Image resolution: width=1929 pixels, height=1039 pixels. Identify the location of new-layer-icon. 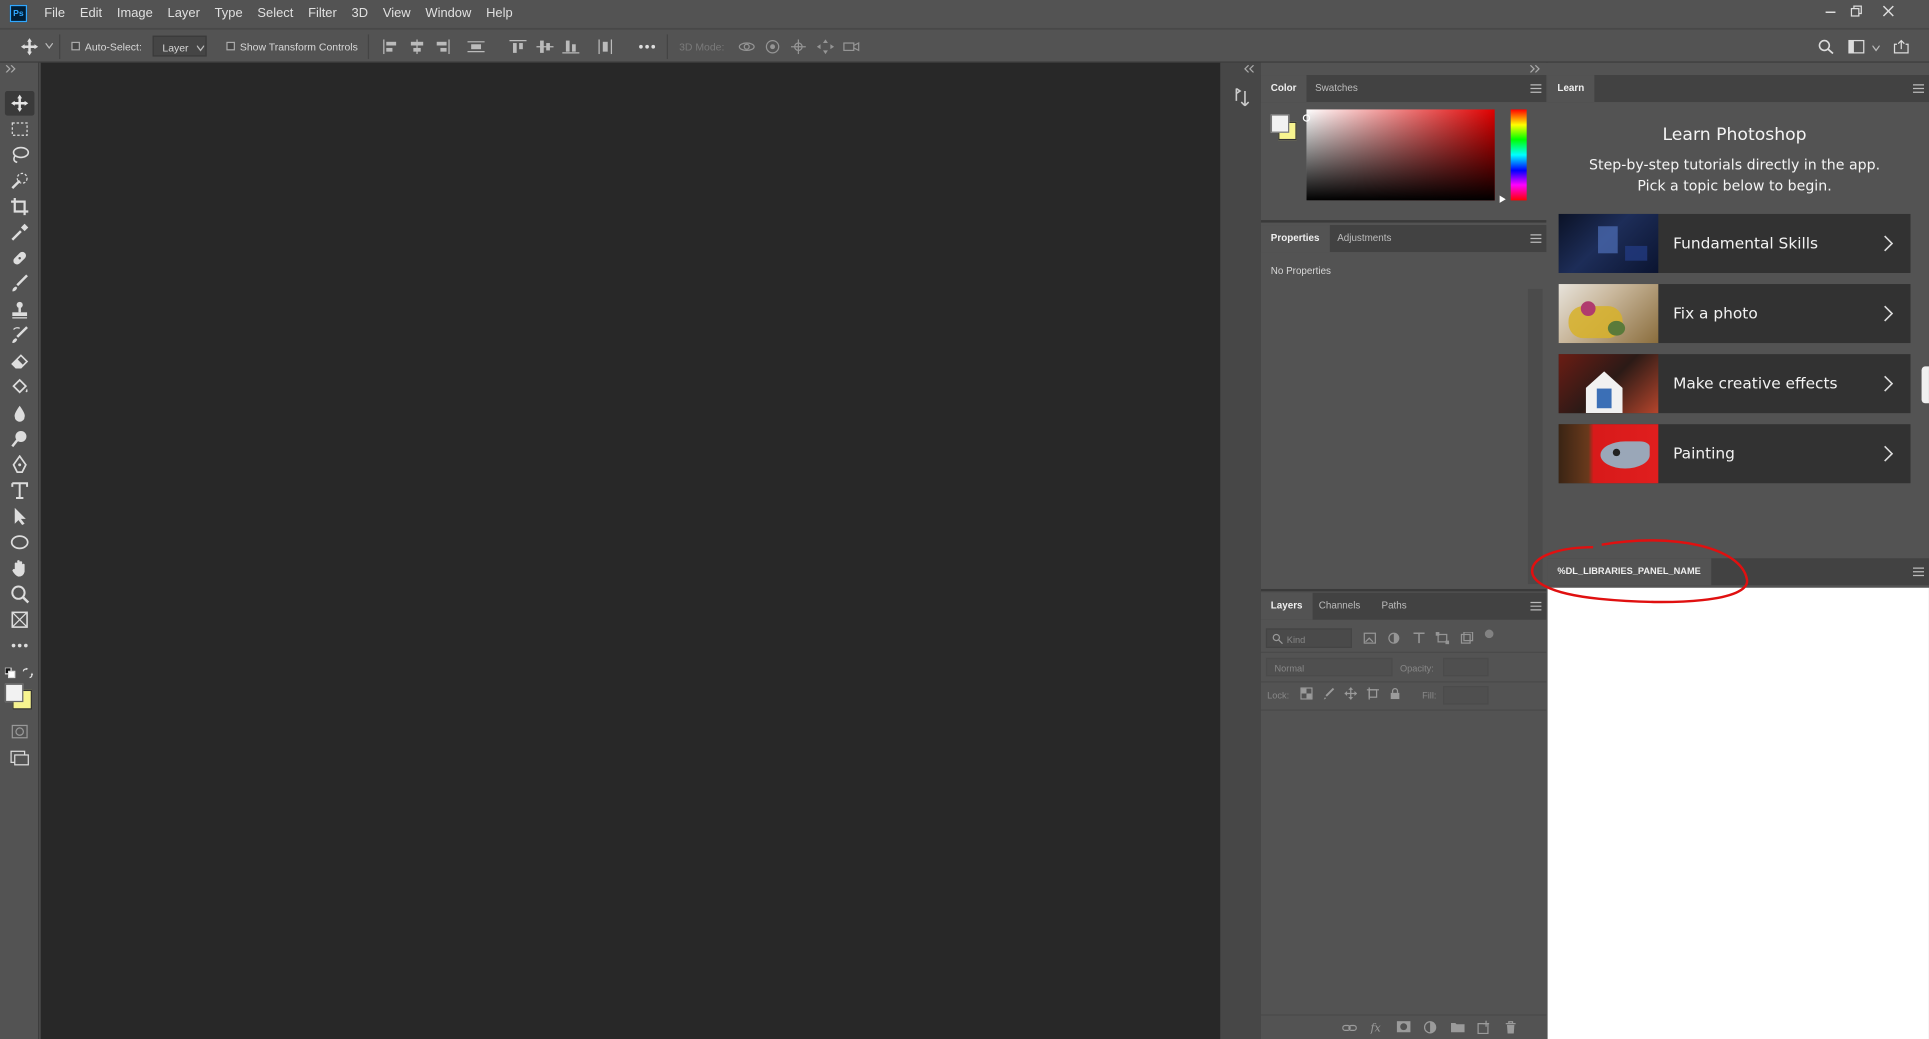
(1484, 1027).